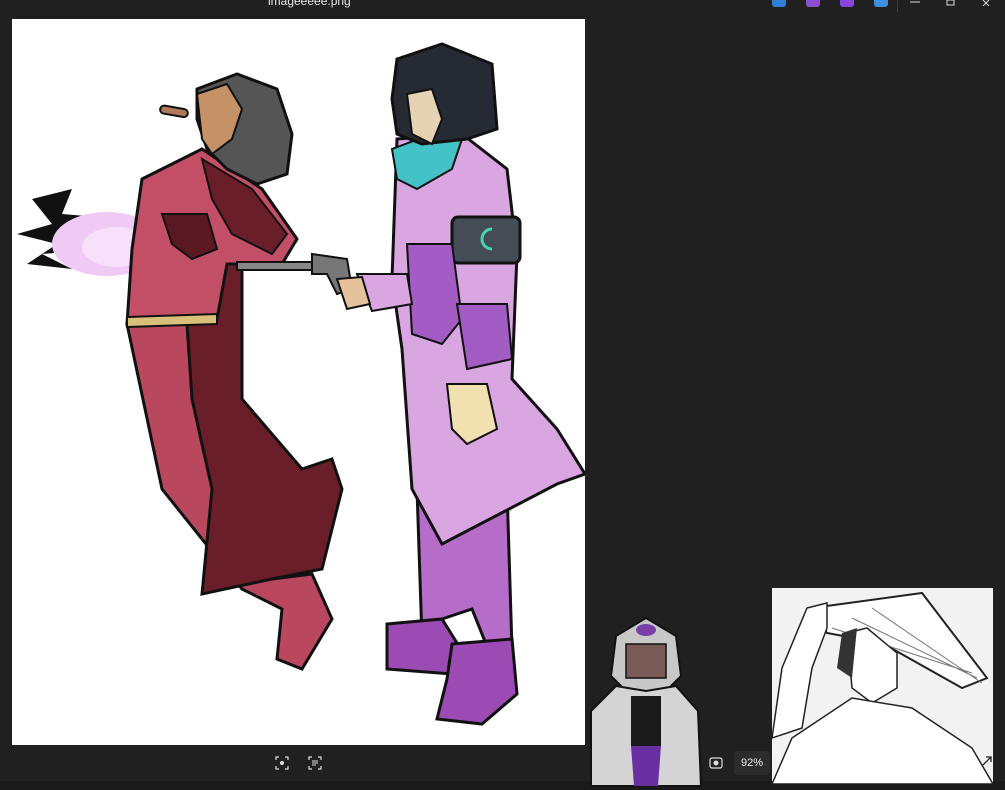 The image size is (1005, 790). I want to click on thumbnail-sketch-art, so click(882, 686).